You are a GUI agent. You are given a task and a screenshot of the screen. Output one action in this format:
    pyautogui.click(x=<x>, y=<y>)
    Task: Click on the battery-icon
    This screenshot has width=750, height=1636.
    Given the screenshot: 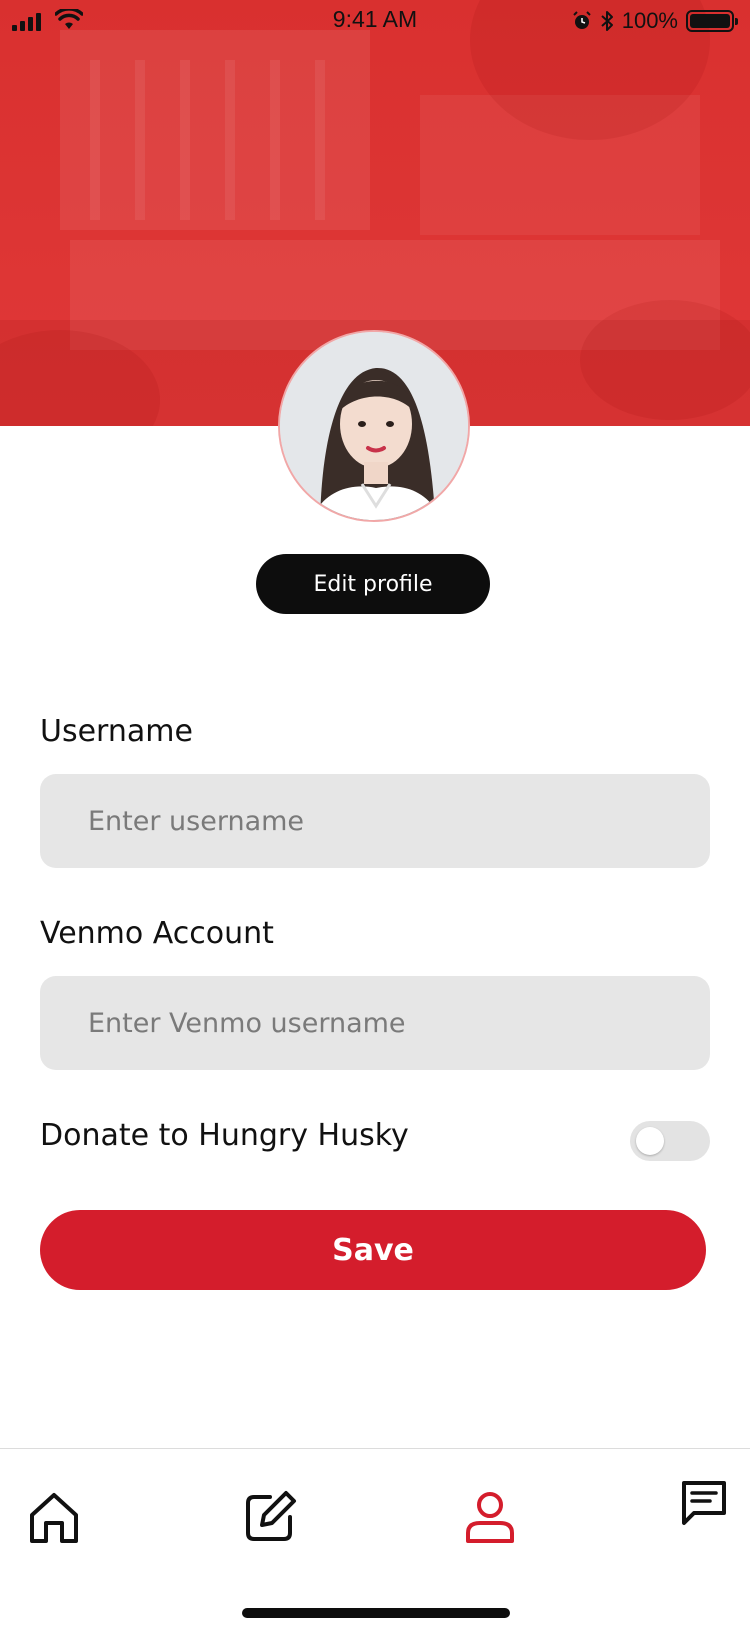 What is the action you would take?
    pyautogui.click(x=712, y=21)
    